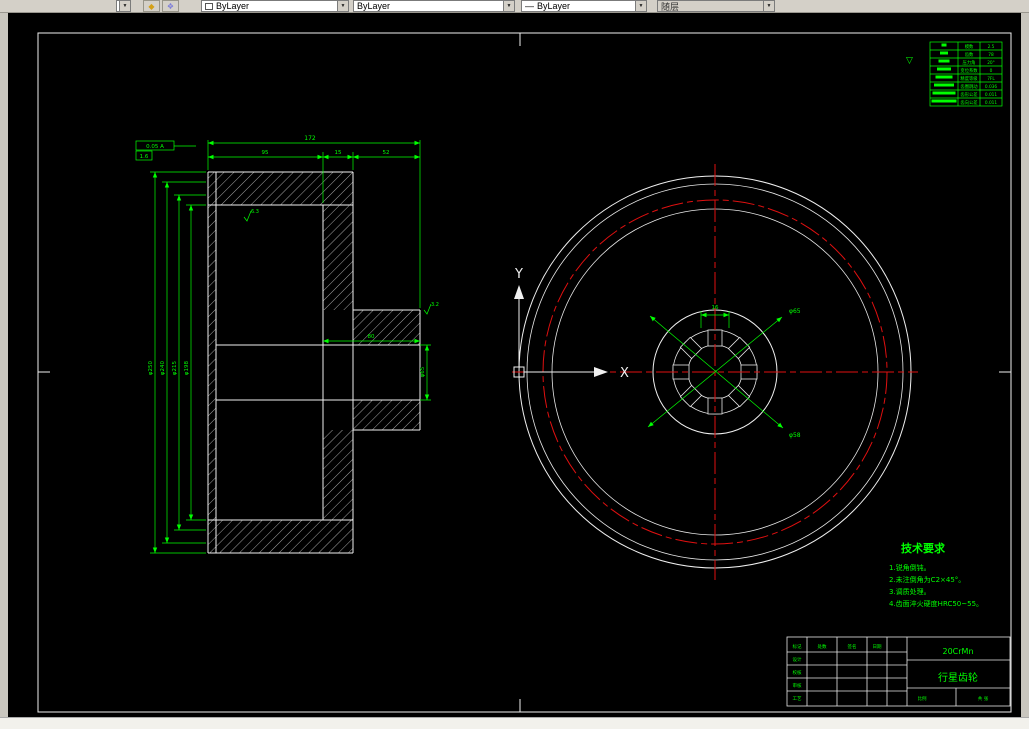 The width and height of the screenshot is (1029, 729). Describe the element at coordinates (797, 672) in the screenshot. I see `title-cell: 校核` at that location.